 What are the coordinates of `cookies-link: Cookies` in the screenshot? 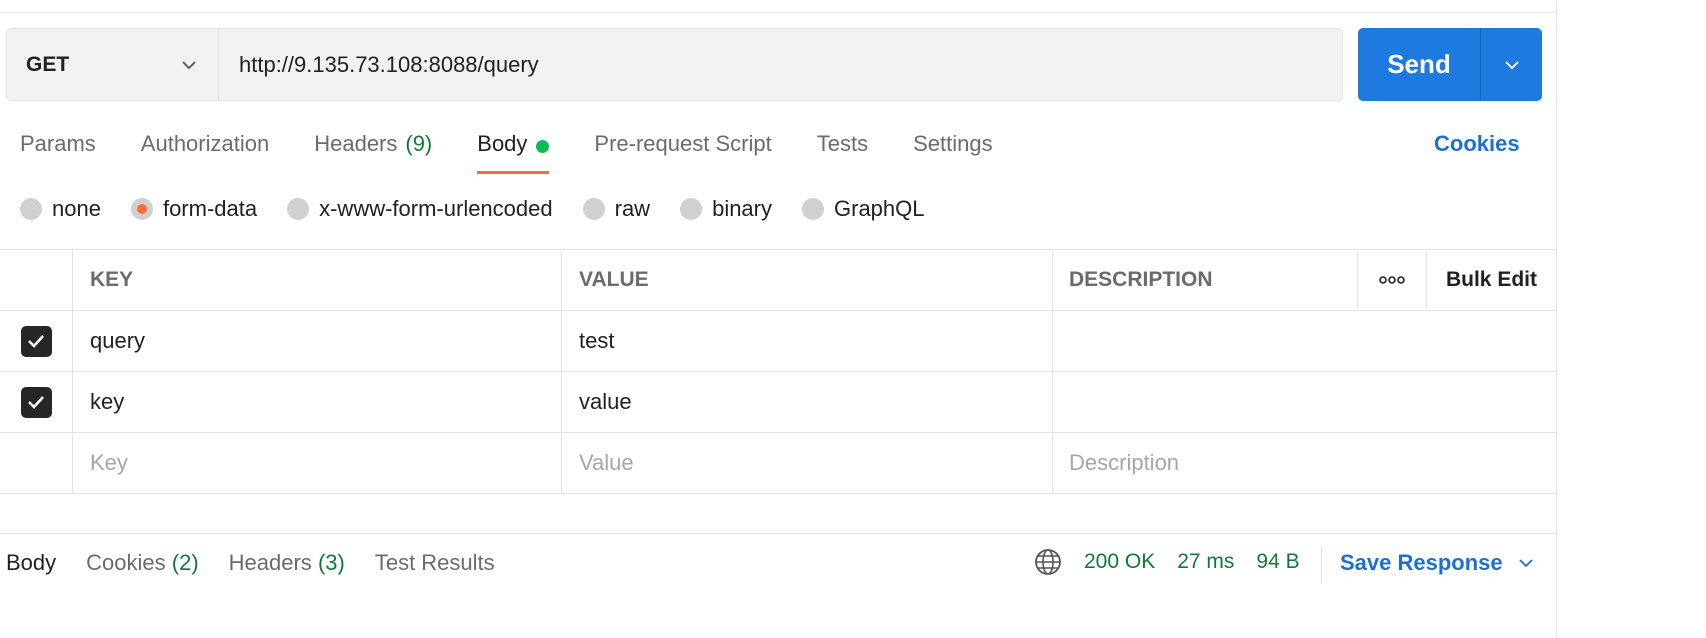 It's located at (1477, 144).